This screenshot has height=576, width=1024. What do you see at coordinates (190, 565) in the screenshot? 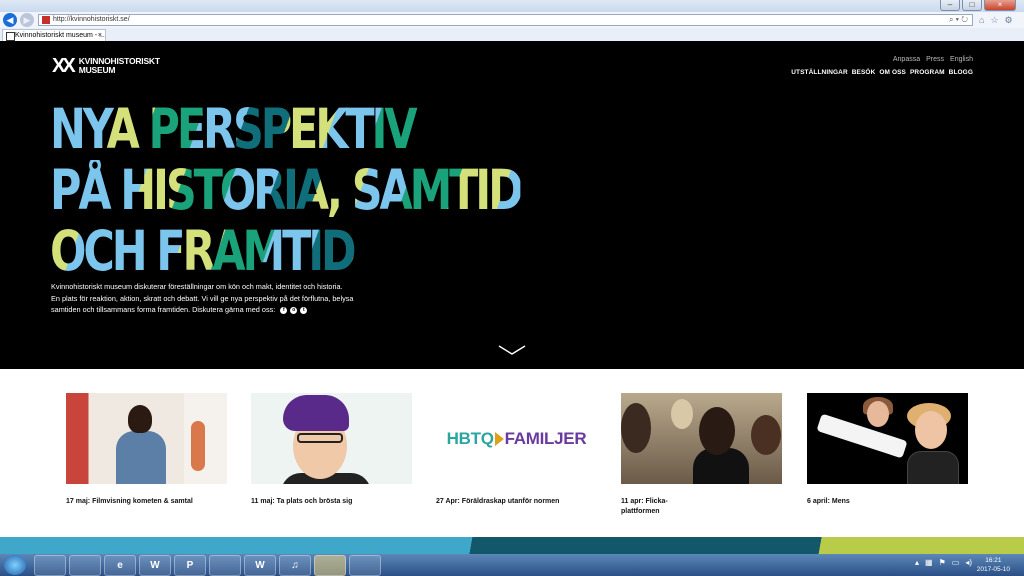
I see `powerpoint-taskbar-icon: P` at bounding box center [190, 565].